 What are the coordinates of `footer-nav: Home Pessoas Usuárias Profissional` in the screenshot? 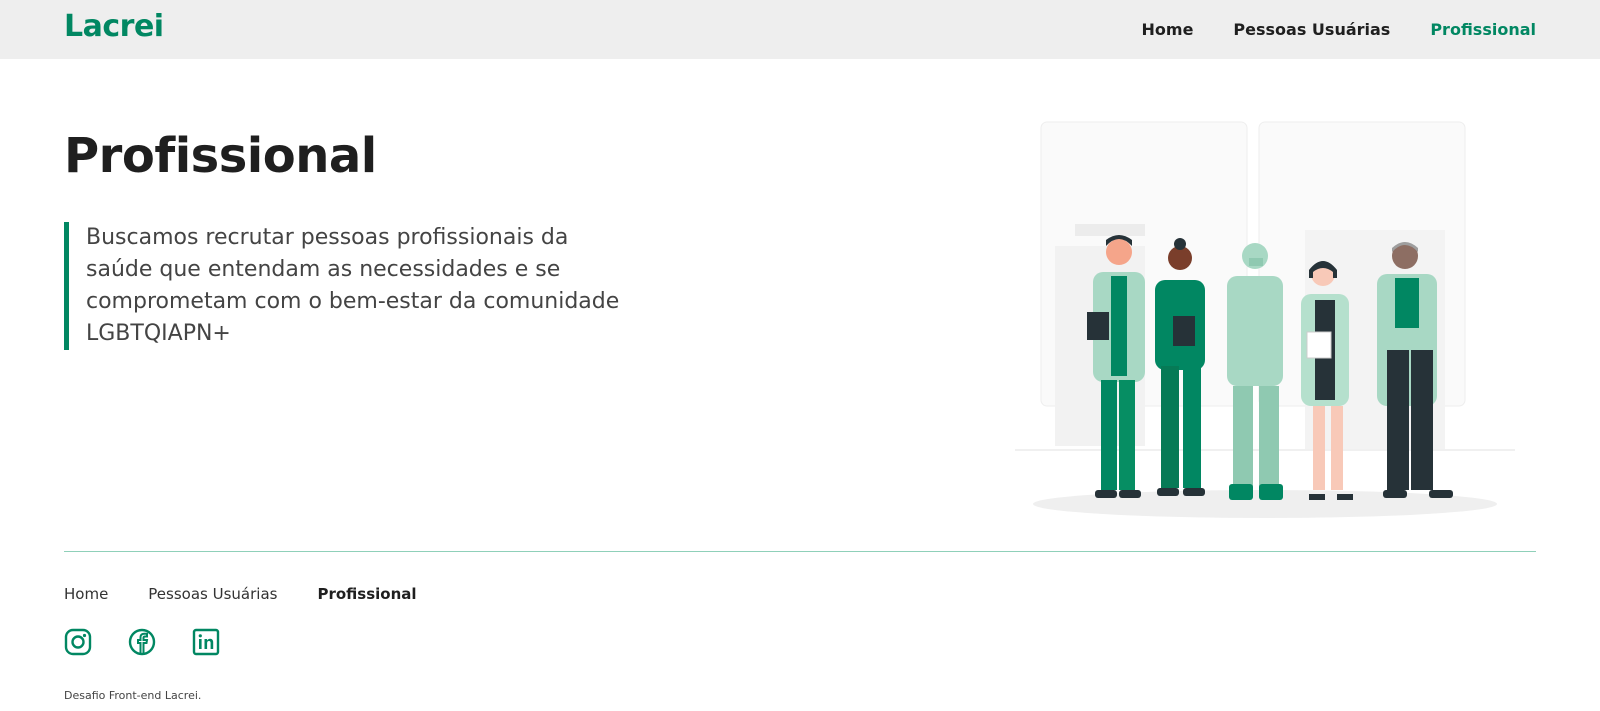 It's located at (240, 594).